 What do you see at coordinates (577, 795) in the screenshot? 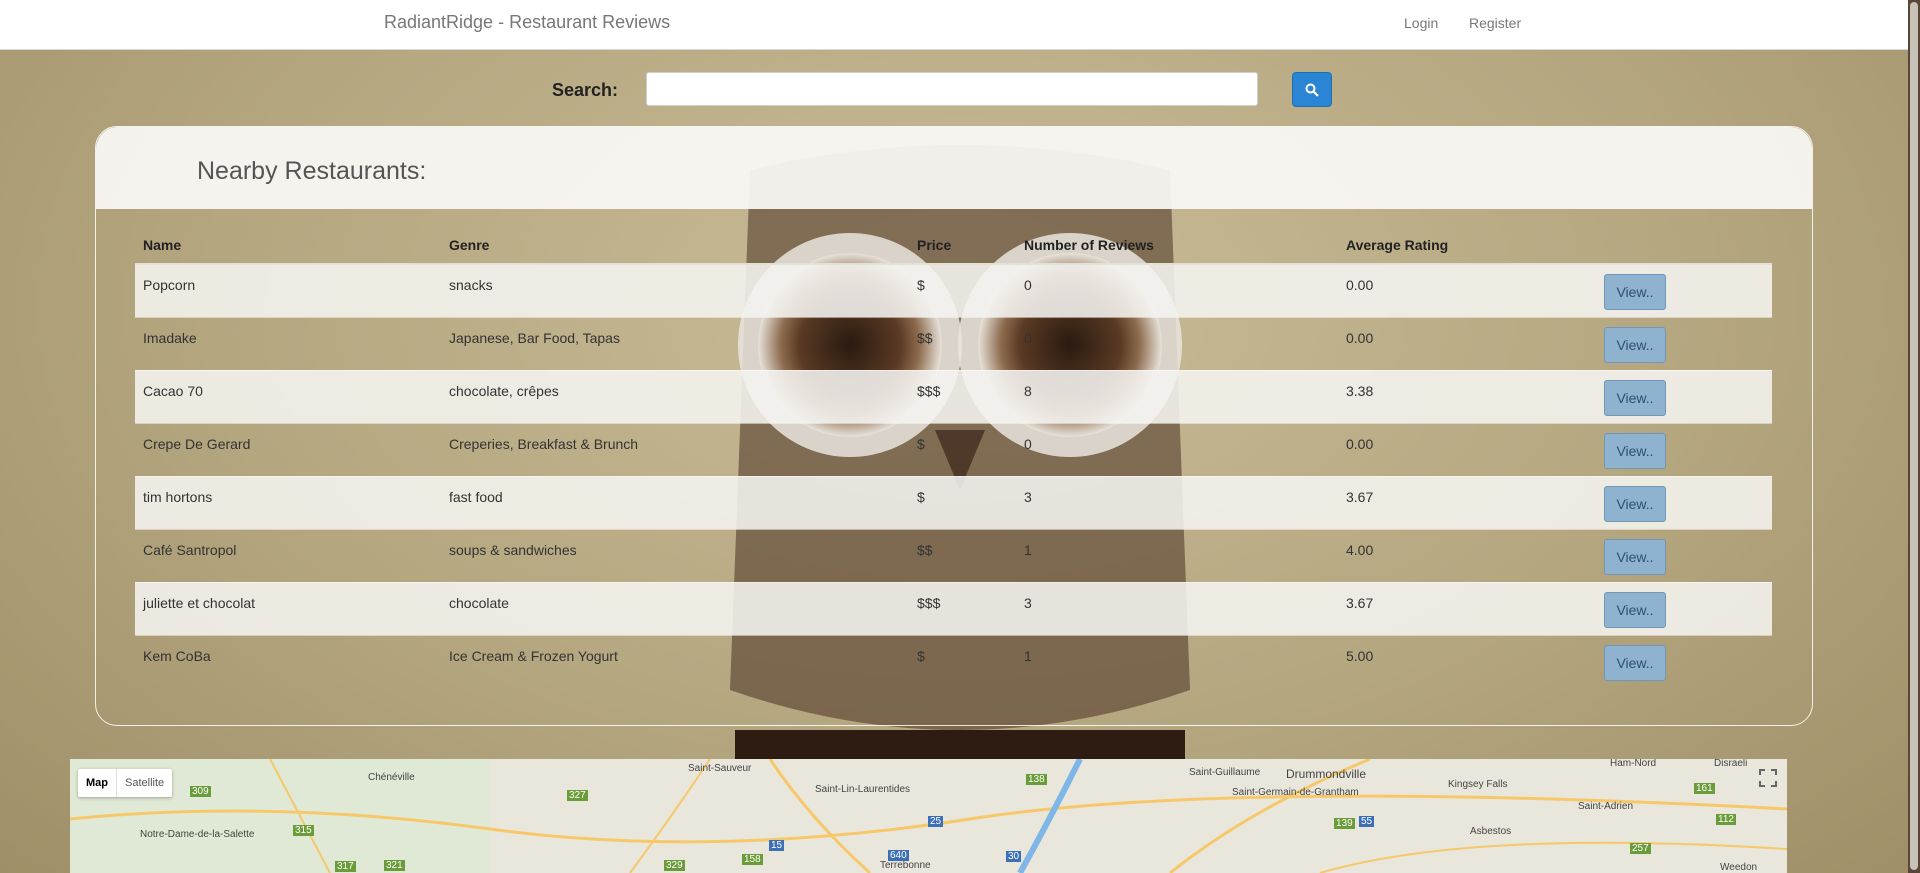
I see `route-shield: 327` at bounding box center [577, 795].